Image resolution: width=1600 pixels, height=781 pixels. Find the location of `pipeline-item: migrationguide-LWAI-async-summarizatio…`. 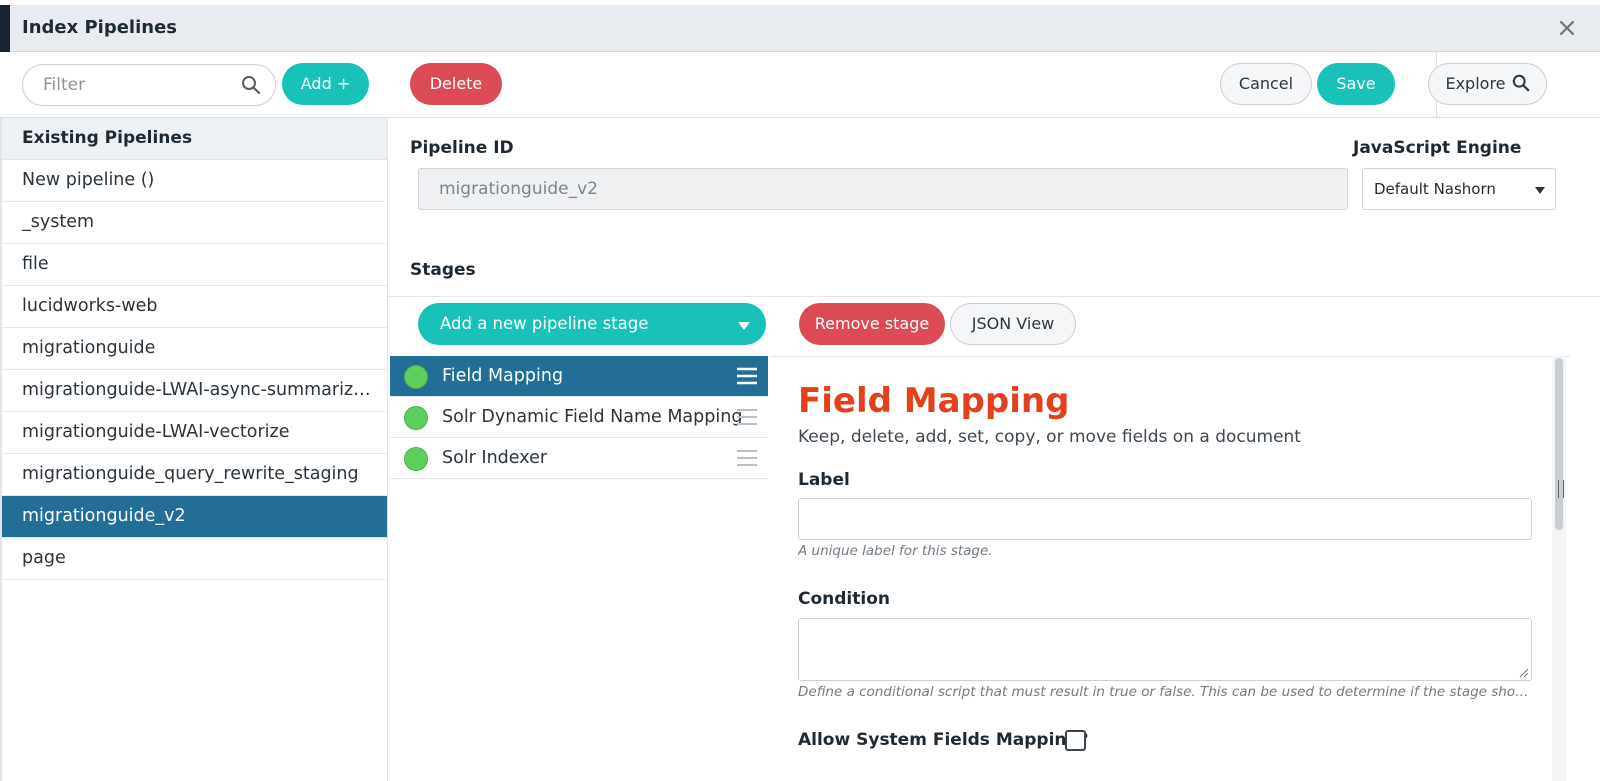

pipeline-item: migrationguide-LWAI-async-summarizatio… is located at coordinates (194, 391).